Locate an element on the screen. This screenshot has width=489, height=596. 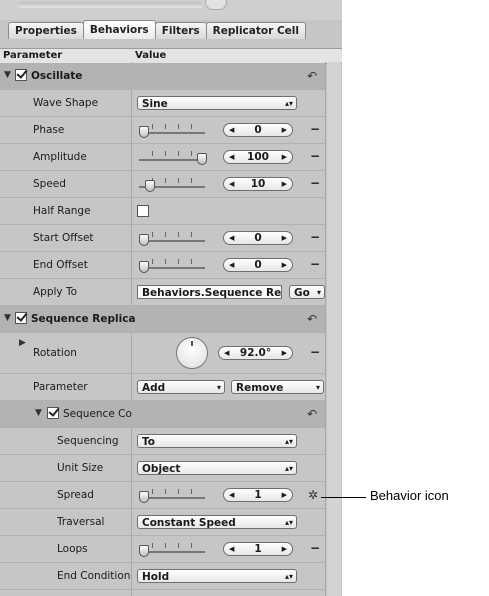
spread-stepper: ◀ 1 ▶ is located at coordinates (258, 495).